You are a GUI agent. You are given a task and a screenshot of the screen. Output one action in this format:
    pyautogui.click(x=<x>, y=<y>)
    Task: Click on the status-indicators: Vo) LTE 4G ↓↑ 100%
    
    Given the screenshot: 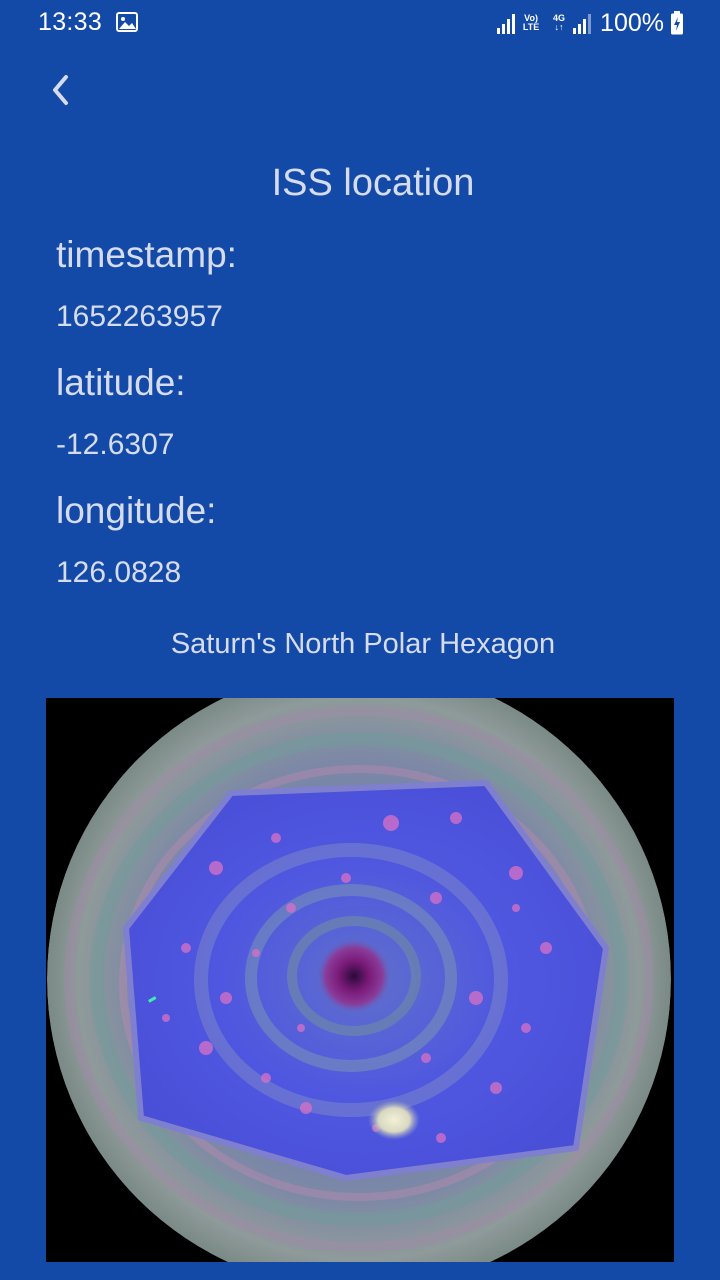 What is the action you would take?
    pyautogui.click(x=590, y=23)
    